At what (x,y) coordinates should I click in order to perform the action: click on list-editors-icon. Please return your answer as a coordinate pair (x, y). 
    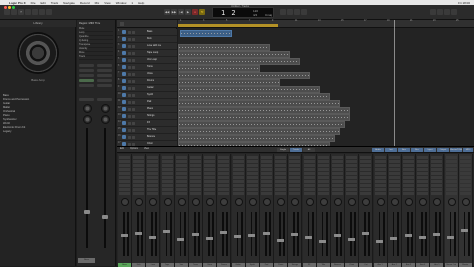
    Looking at the image, I should click on (433, 12).